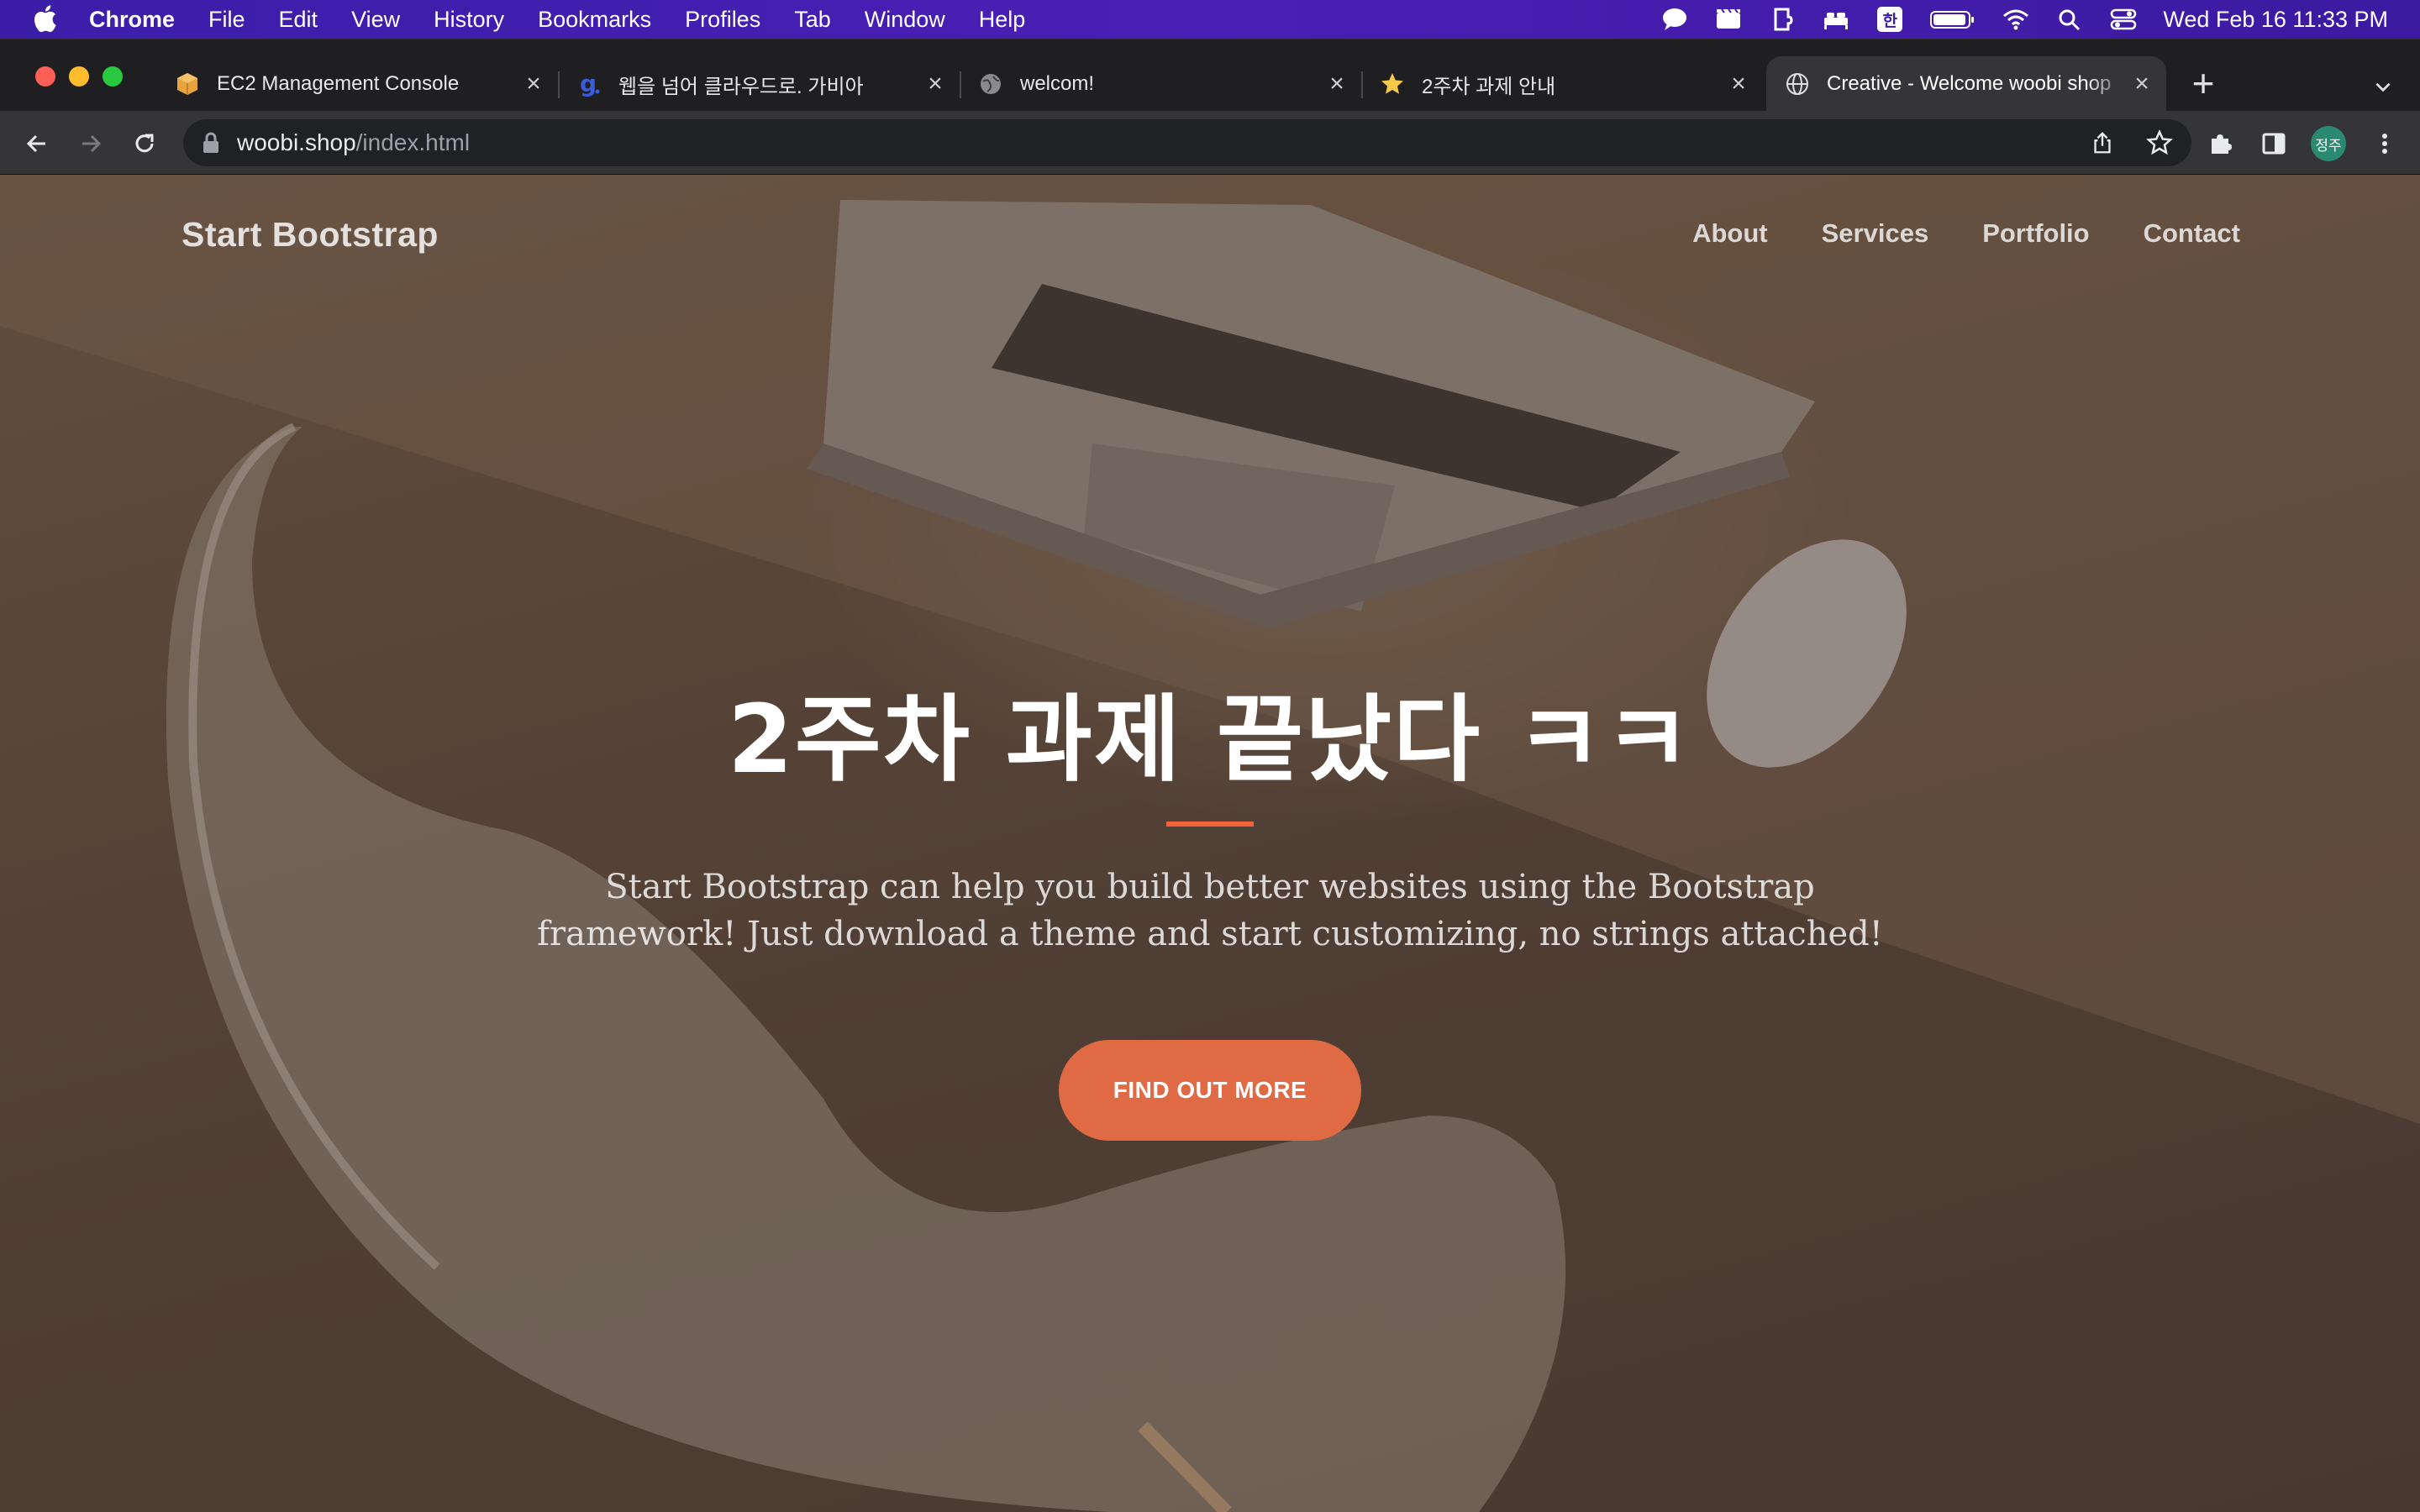 The width and height of the screenshot is (2420, 1512). What do you see at coordinates (144, 143) in the screenshot?
I see `reload-icon` at bounding box center [144, 143].